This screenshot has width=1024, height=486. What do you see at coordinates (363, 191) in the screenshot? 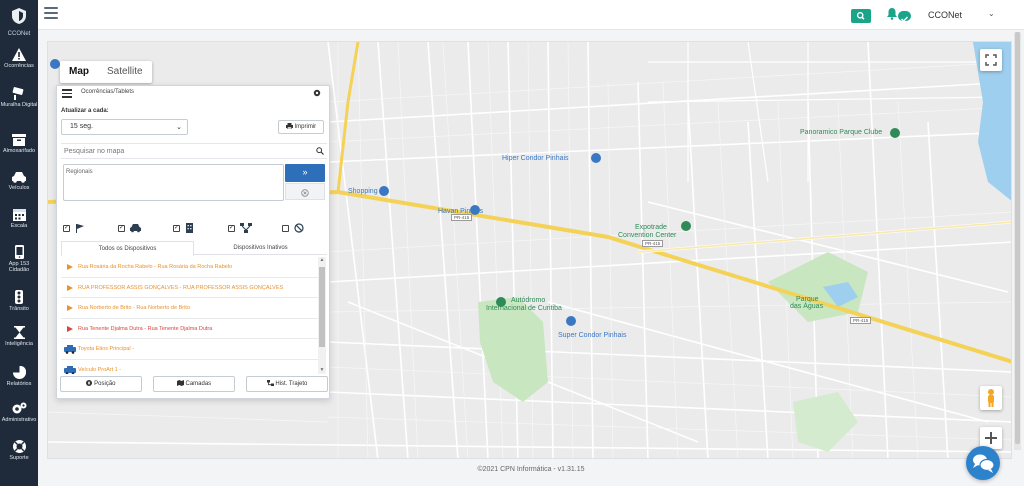
I see `map-label: Shopping` at bounding box center [363, 191].